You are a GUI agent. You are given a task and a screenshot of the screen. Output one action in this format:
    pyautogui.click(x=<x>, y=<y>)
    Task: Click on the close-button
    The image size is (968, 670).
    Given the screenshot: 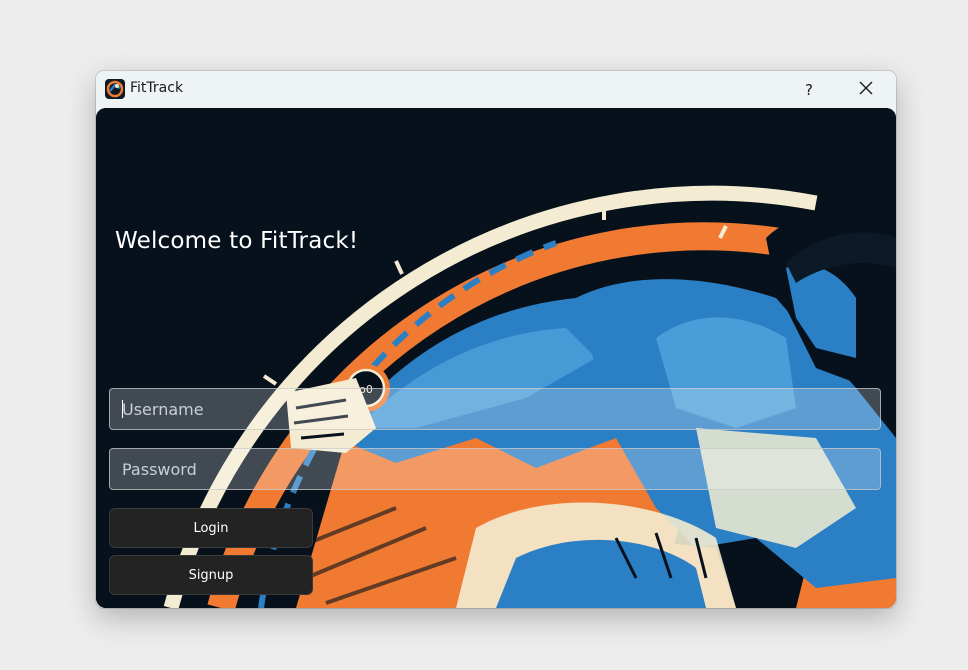 What is the action you would take?
    pyautogui.click(x=866, y=89)
    